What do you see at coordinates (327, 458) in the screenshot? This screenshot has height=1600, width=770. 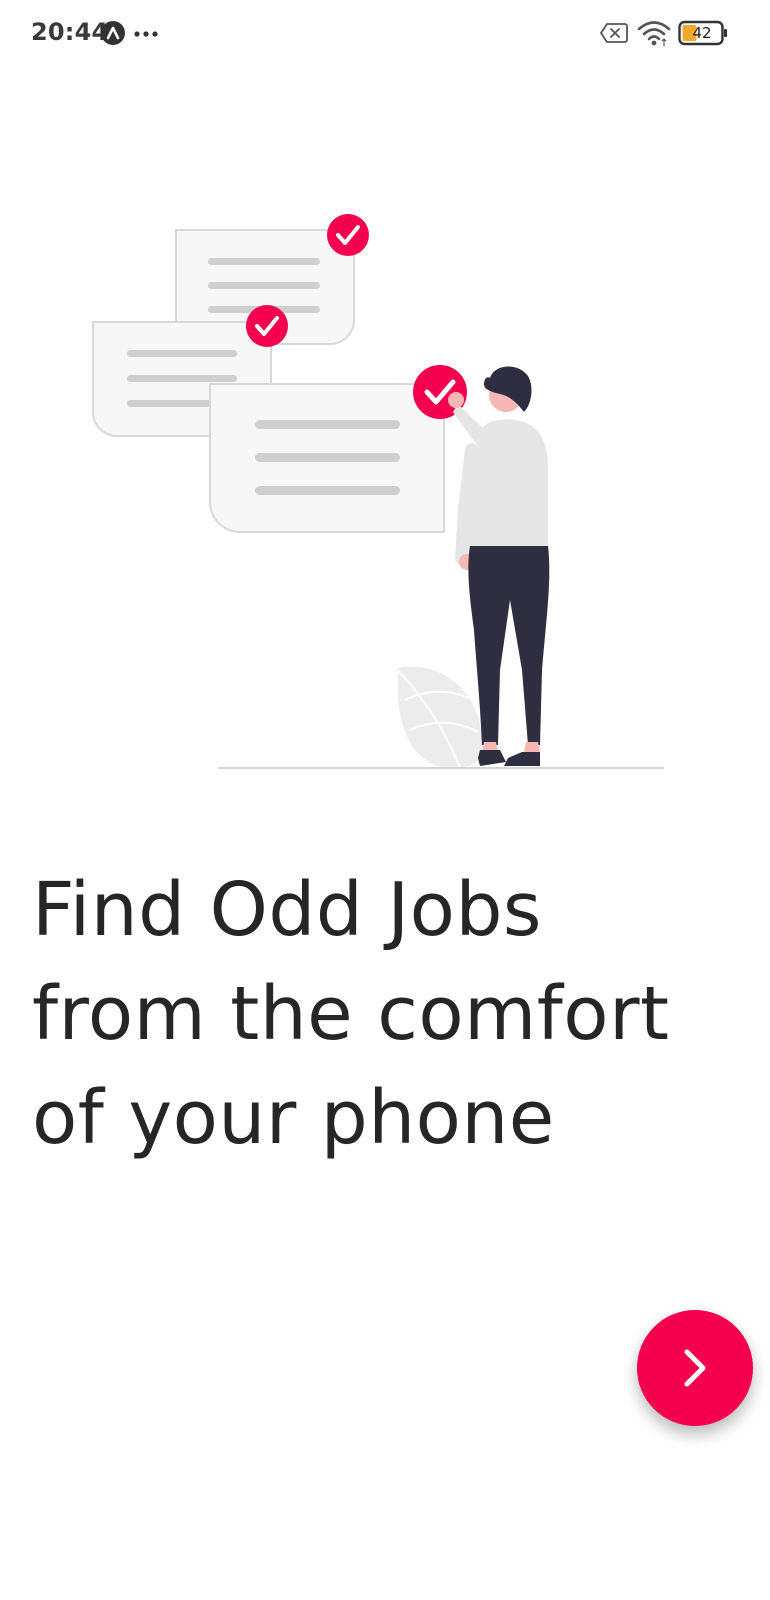 I see `document-card-main` at bounding box center [327, 458].